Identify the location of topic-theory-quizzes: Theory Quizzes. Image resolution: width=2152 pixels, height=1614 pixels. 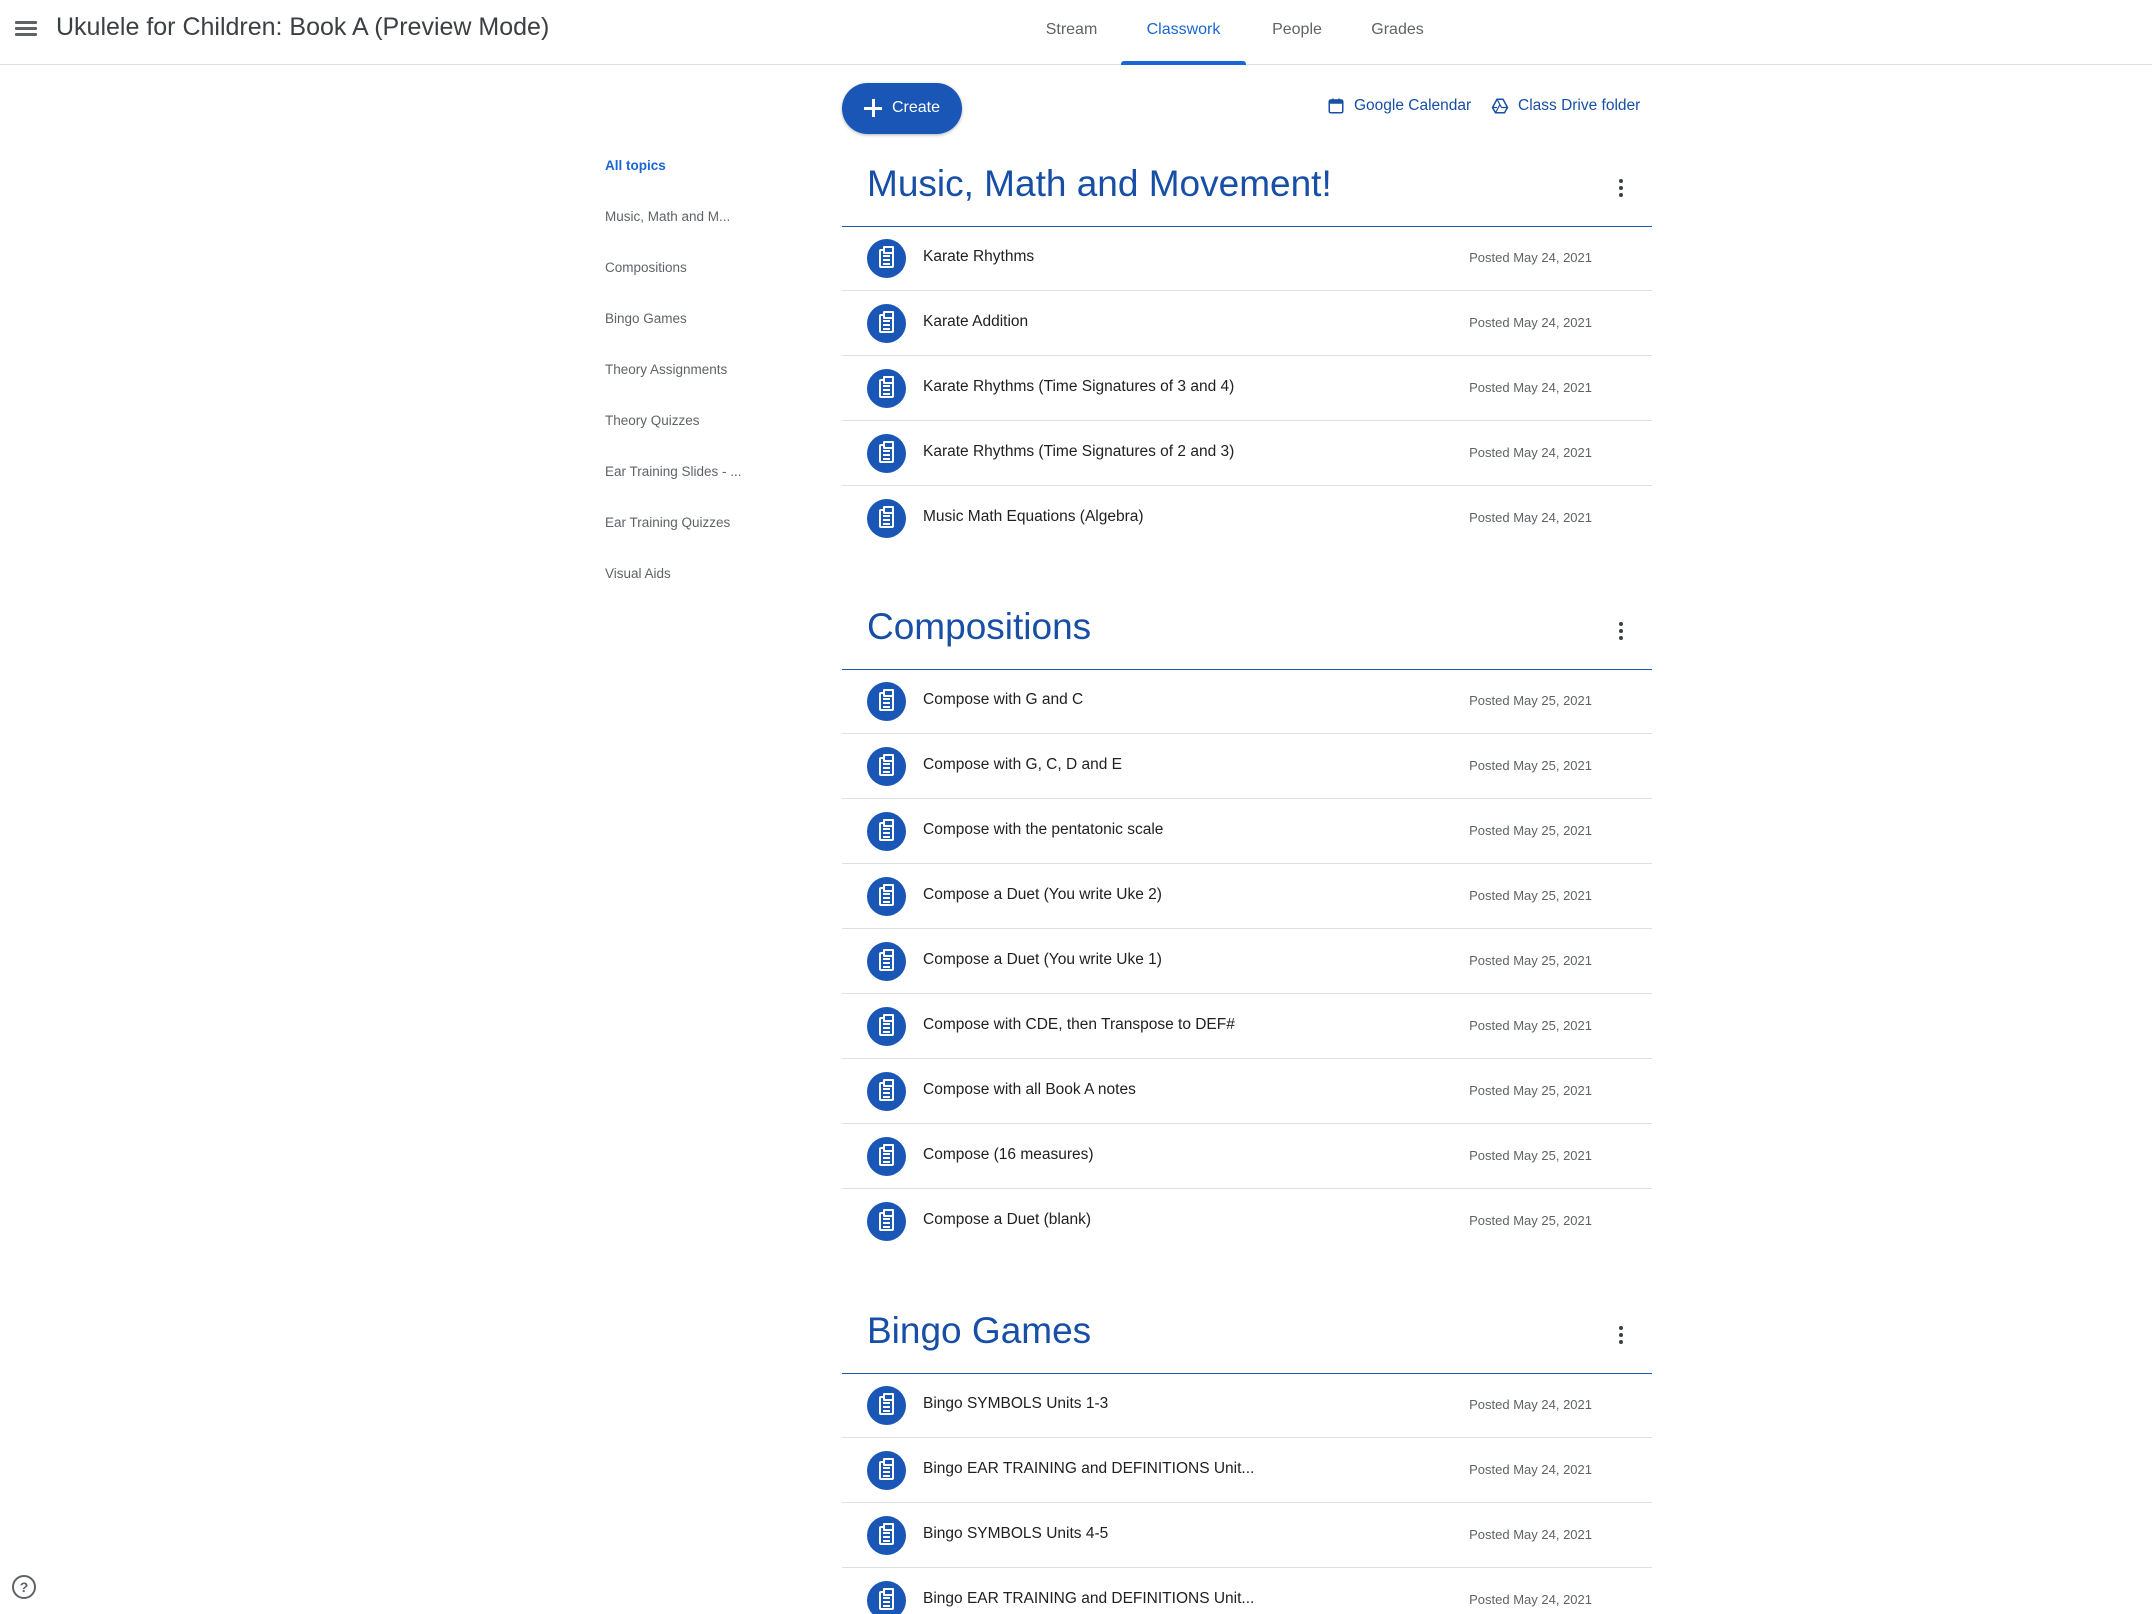
(652, 420).